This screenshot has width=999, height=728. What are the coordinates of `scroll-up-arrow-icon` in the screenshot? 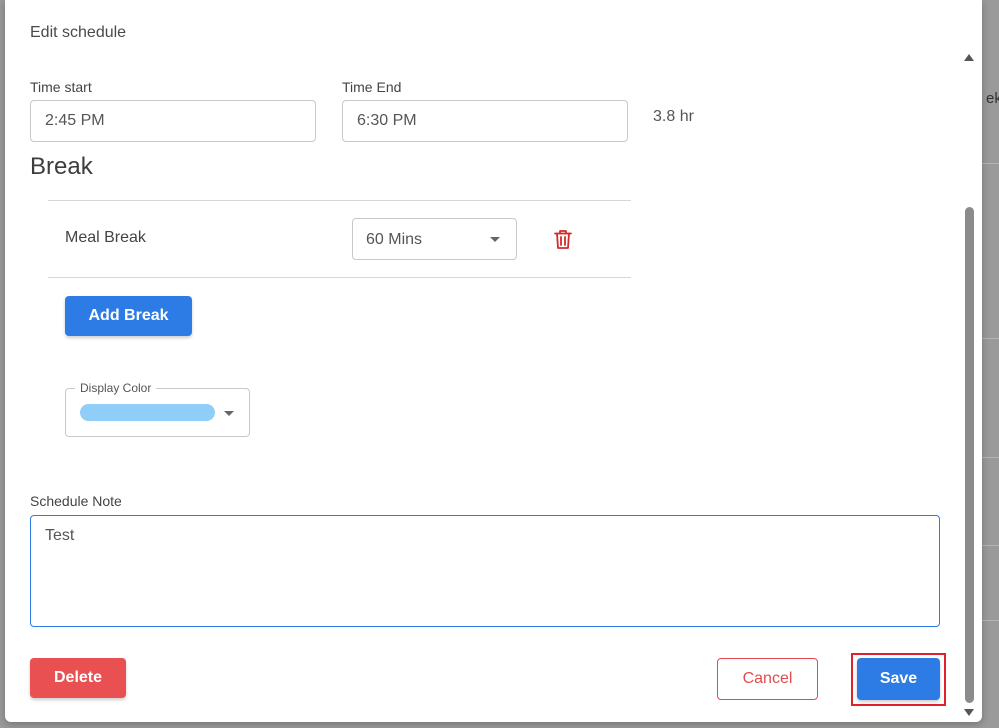 It's located at (969, 57).